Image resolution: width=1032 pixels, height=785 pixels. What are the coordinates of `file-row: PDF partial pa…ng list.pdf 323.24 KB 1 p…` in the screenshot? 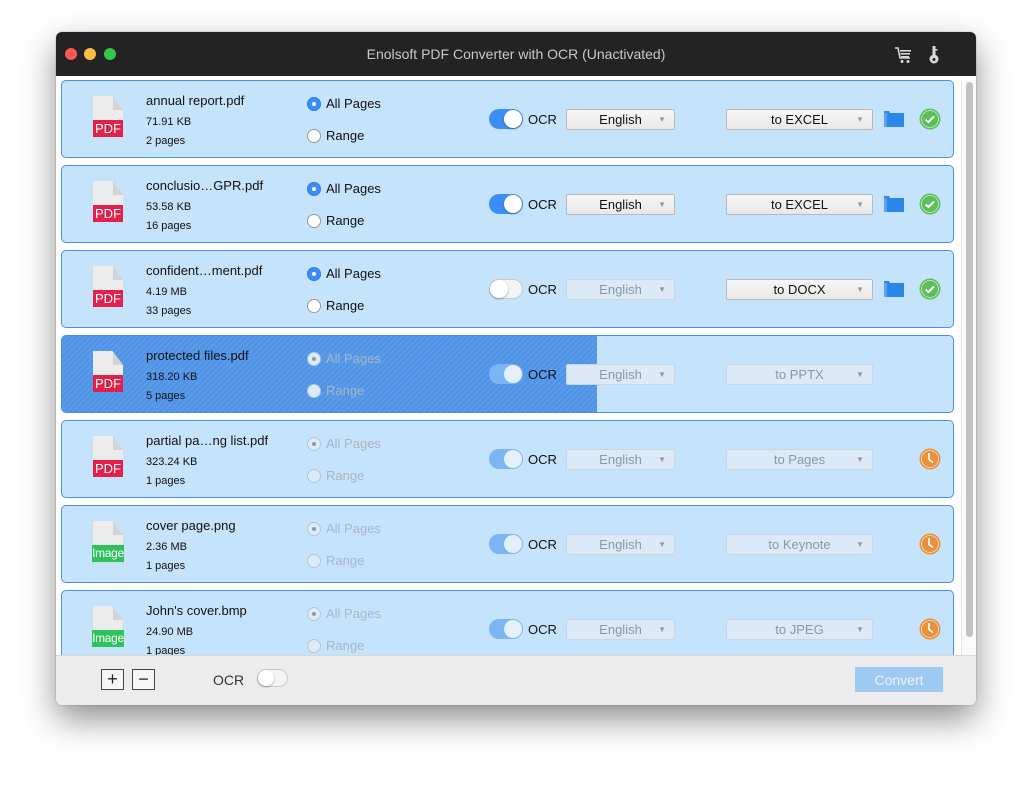 It's located at (507, 459).